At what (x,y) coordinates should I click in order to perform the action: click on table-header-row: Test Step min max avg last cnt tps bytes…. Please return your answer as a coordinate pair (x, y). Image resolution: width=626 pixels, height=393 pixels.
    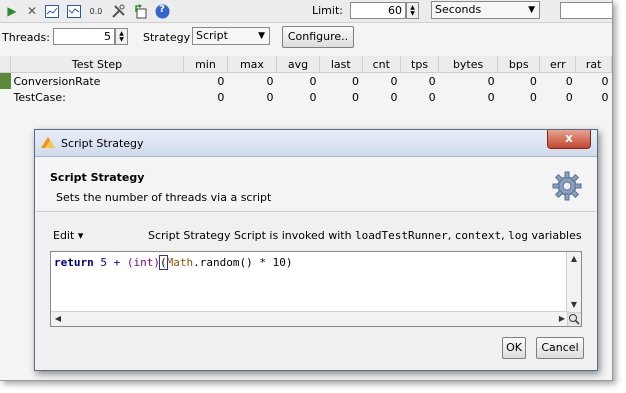
    Looking at the image, I should click on (306, 64).